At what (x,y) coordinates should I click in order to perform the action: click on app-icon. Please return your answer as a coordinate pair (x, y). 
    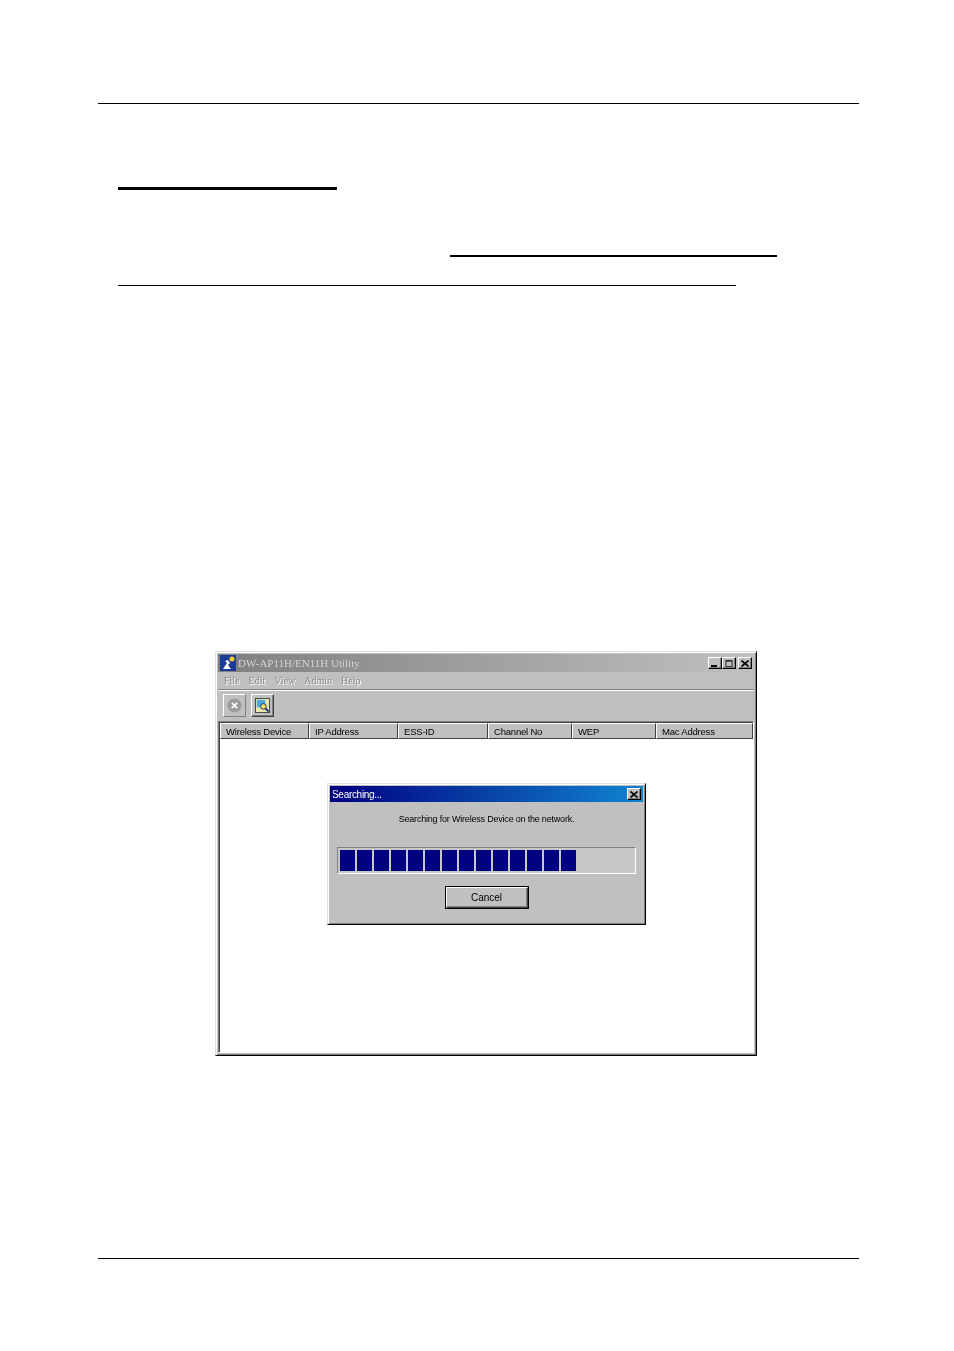
    Looking at the image, I should click on (228, 663).